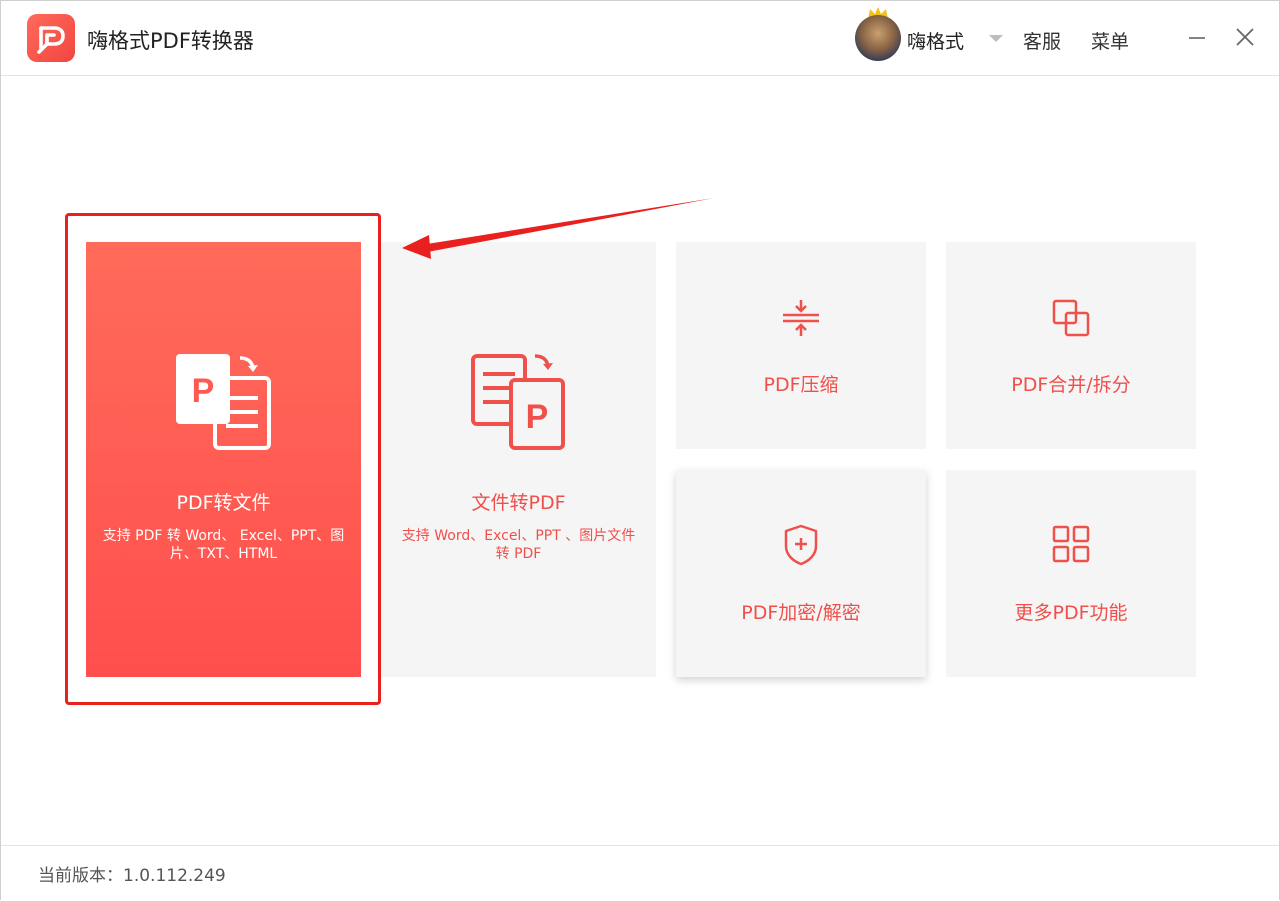 The width and height of the screenshot is (1280, 901). Describe the element at coordinates (537, 417) in the screenshot. I see `svg-text: P` at that location.